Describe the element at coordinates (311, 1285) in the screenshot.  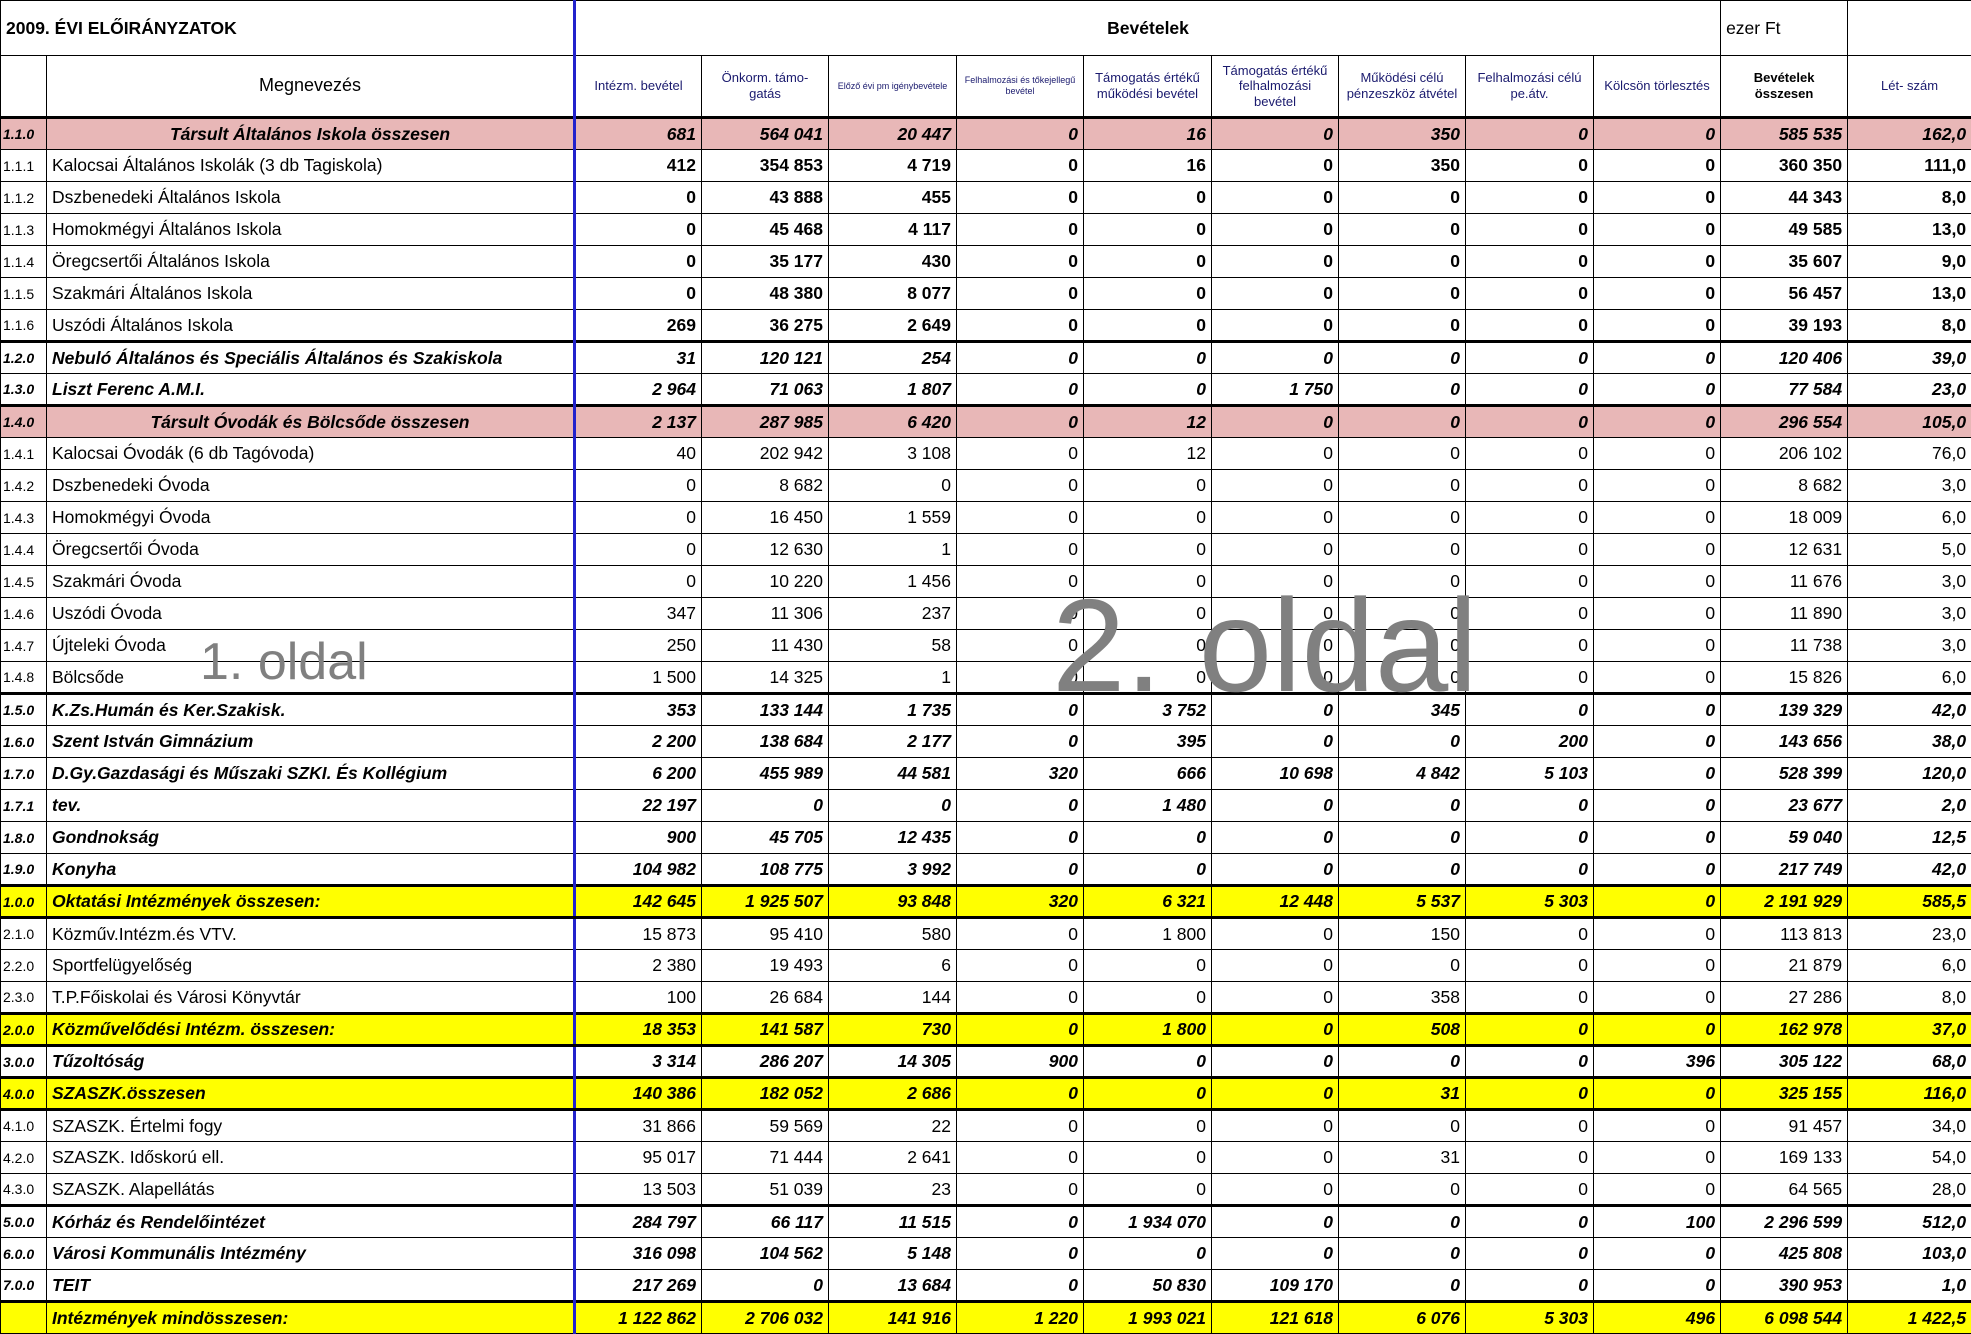
I see `row-name: TEIT` at that location.